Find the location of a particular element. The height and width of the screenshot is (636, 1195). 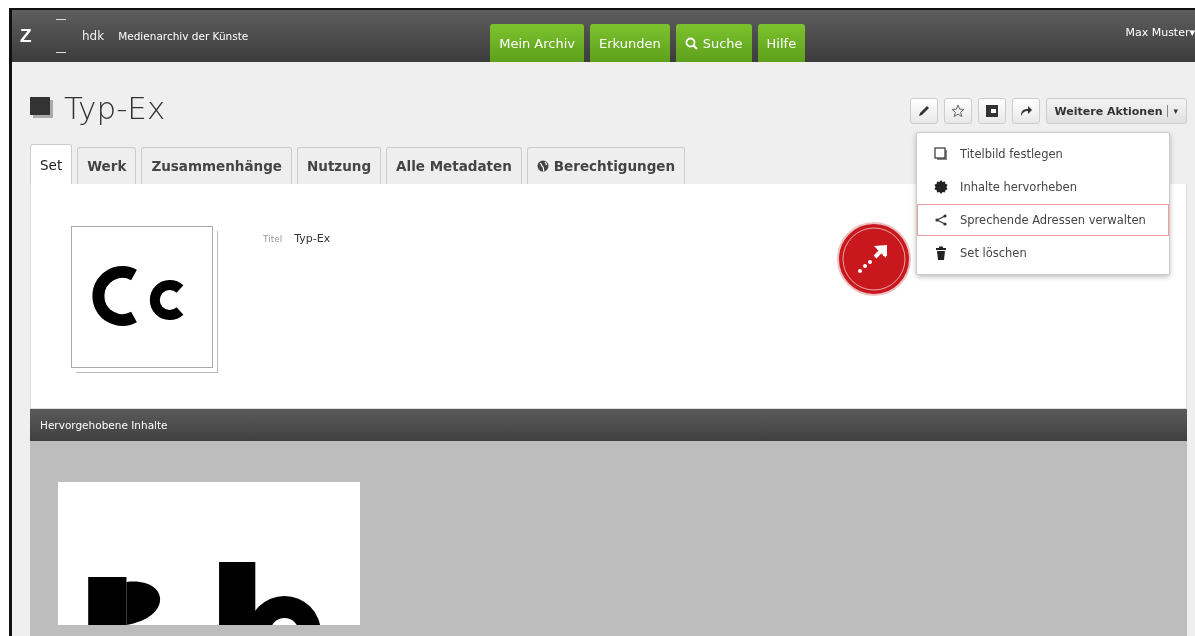

menu-item: Sprechende Adressen verwalten is located at coordinates (1043, 220).